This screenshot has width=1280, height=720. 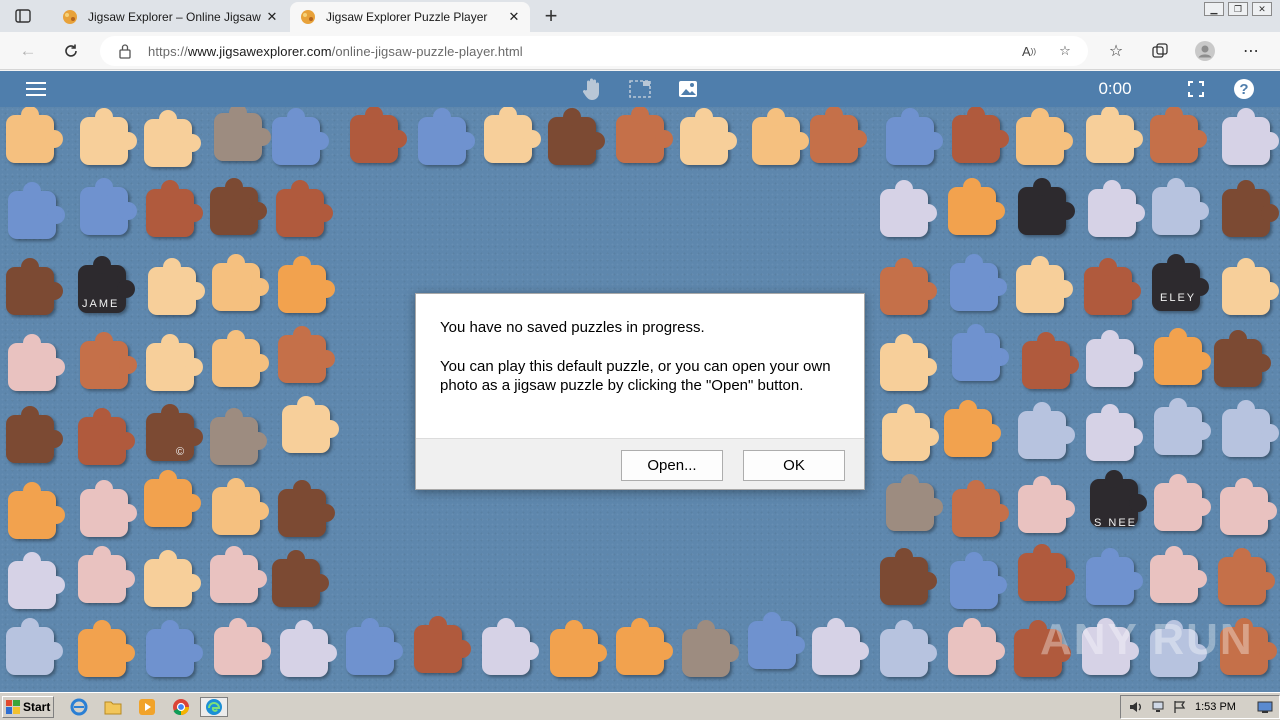 I want to click on action-center-flag-icon, so click(x=1181, y=707).